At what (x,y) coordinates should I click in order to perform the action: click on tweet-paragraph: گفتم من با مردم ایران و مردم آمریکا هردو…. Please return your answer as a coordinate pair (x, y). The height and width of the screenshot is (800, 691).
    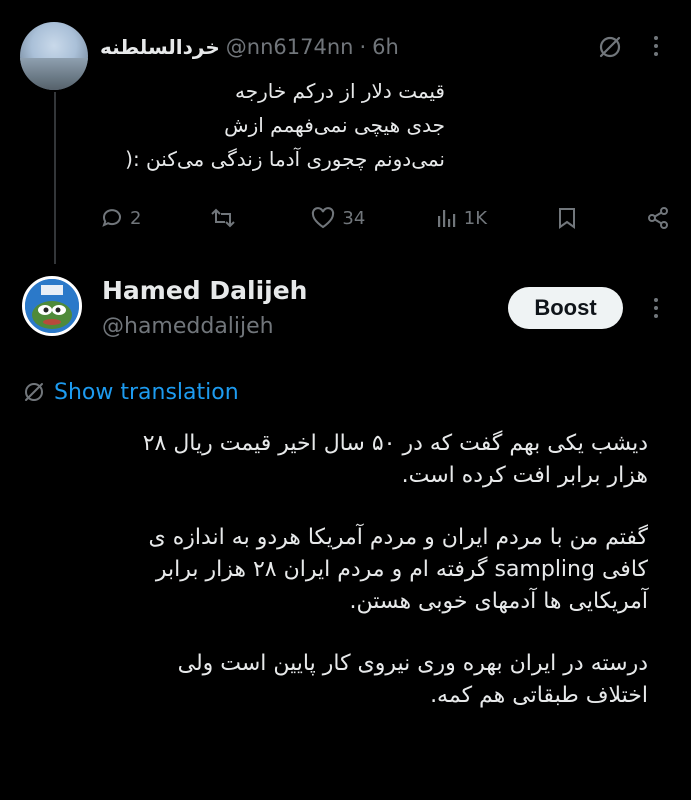
    Looking at the image, I should click on (335, 570).